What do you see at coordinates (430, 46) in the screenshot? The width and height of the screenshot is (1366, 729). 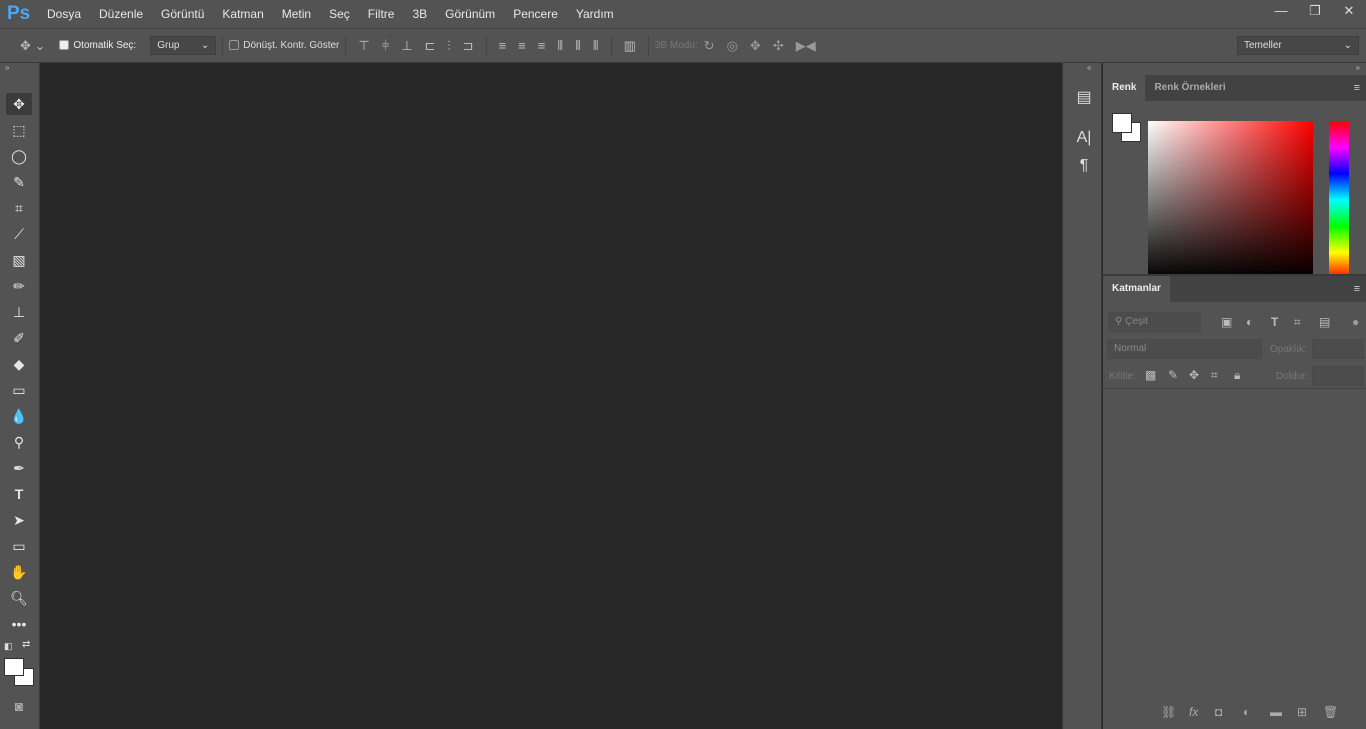 I see `align-left-icon: ⊏` at bounding box center [430, 46].